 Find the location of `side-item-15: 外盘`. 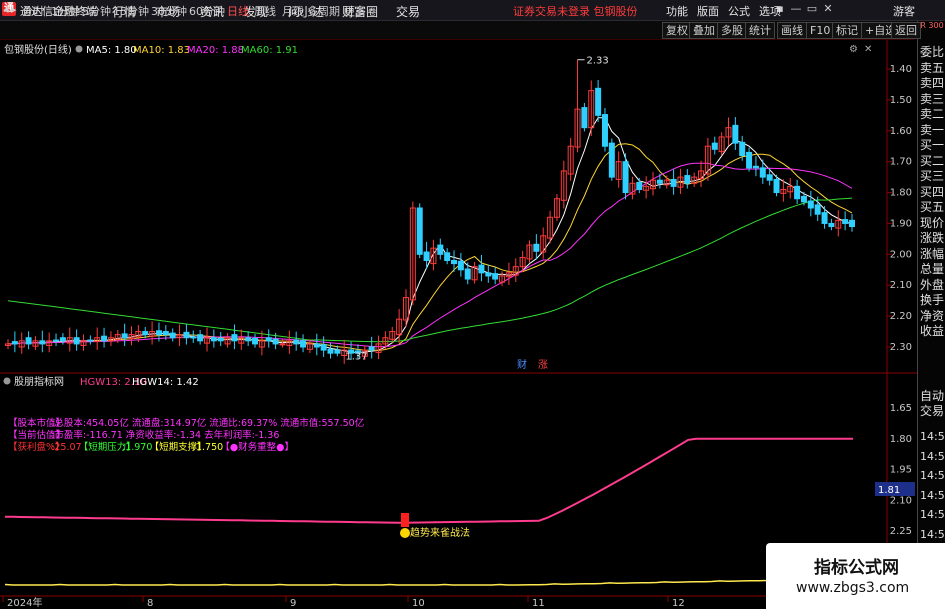

side-item-15: 外盘 is located at coordinates (932, 285).